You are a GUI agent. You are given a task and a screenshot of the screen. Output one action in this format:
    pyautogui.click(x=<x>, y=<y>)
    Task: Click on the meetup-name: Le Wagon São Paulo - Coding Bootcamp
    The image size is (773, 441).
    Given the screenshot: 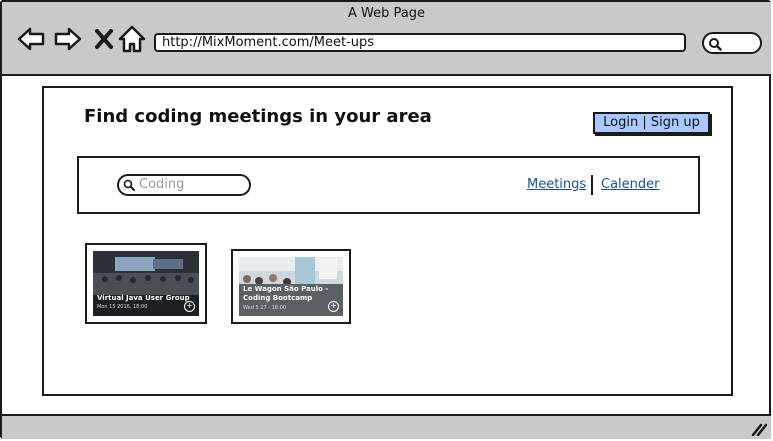 What is the action you would take?
    pyautogui.click(x=286, y=293)
    